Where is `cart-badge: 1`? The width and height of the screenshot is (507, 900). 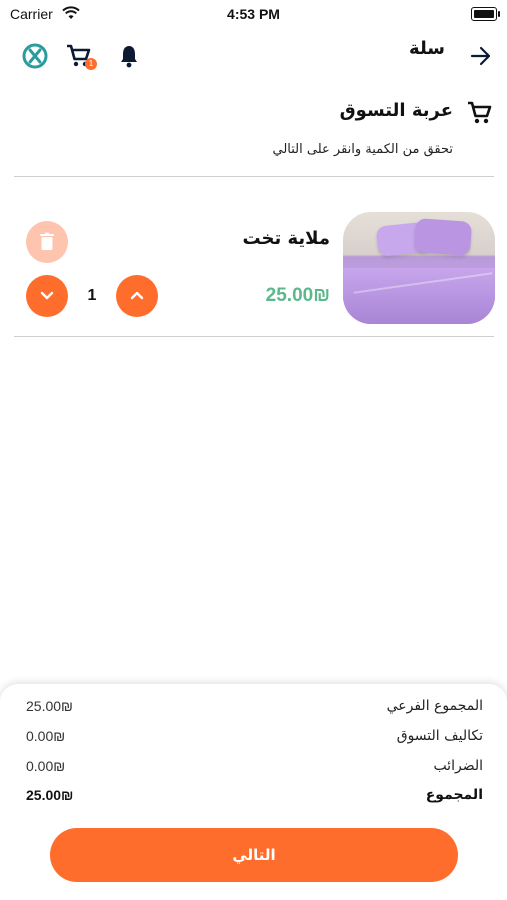 cart-badge: 1 is located at coordinates (91, 64).